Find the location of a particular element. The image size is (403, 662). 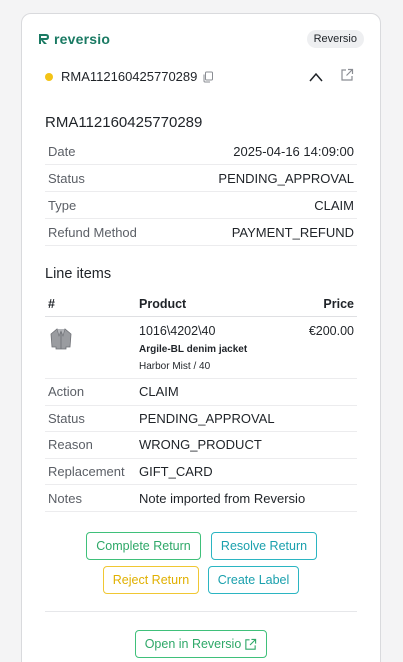

brand-name: reversio is located at coordinates (82, 39).